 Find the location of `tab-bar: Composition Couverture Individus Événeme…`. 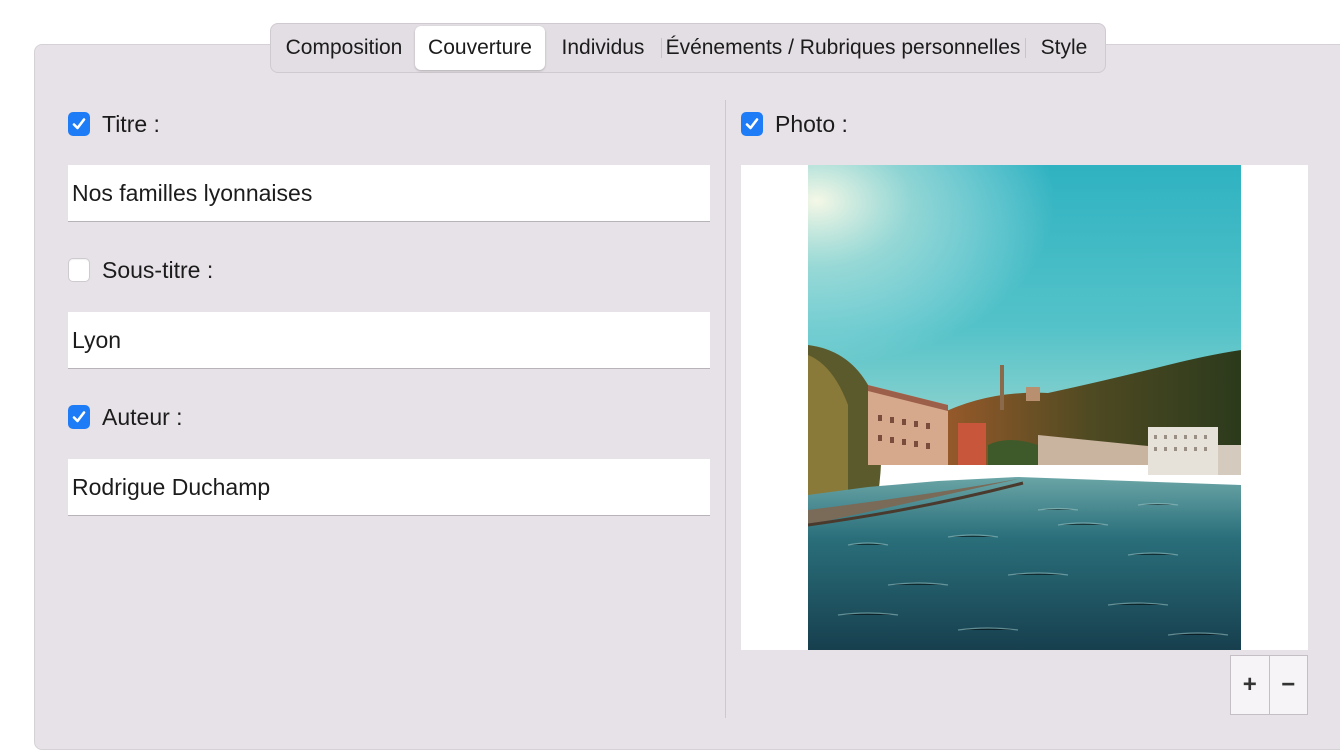

tab-bar: Composition Couverture Individus Événeme… is located at coordinates (688, 48).